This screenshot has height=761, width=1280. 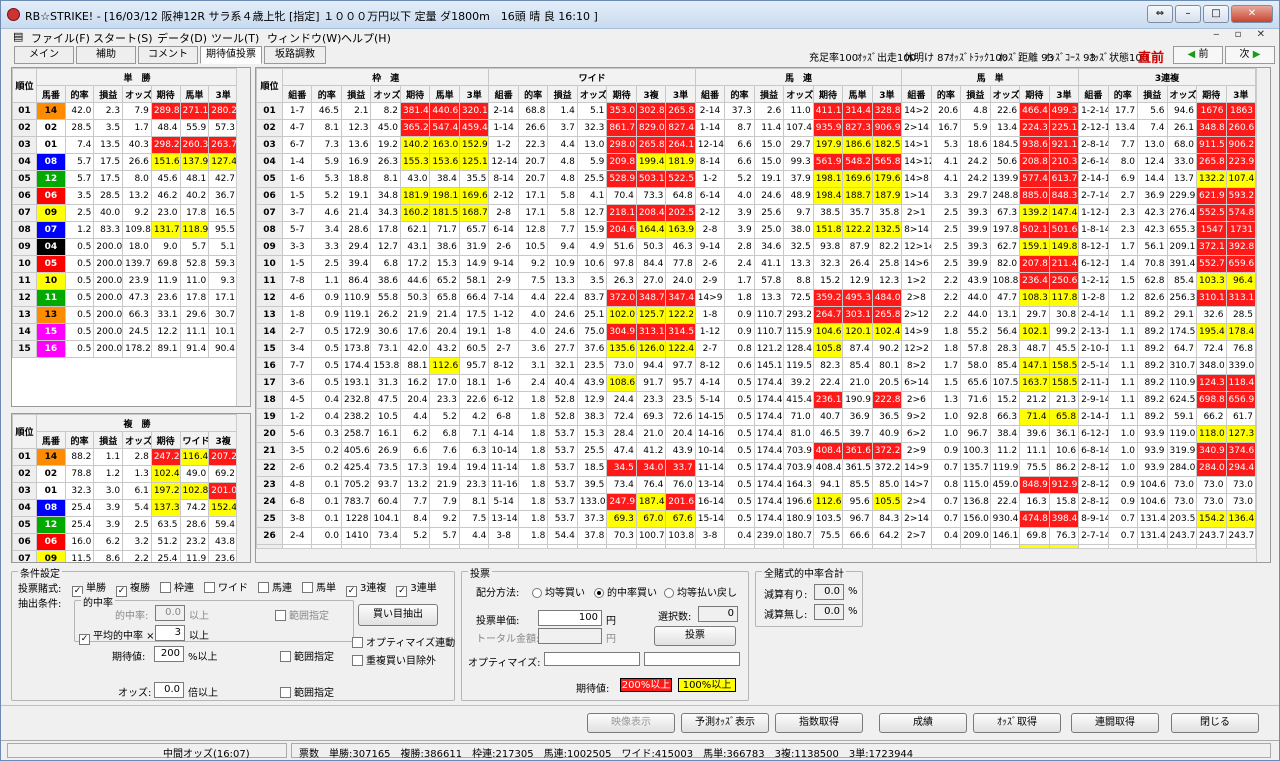 I want to click on tansho-row: 14 15 0.5 200.0 24.5 12.2 11.1 10.1, so click(x=125, y=332).